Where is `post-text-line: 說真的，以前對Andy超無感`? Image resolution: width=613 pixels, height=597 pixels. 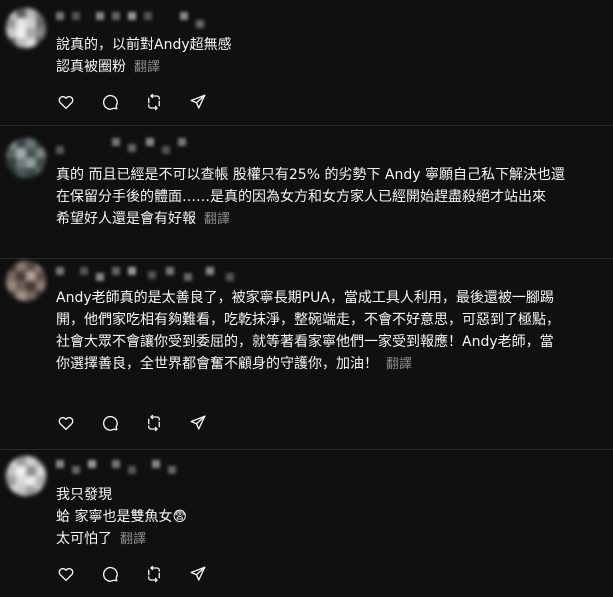
post-text-line: 說真的，以前對Andy超無感 is located at coordinates (144, 45).